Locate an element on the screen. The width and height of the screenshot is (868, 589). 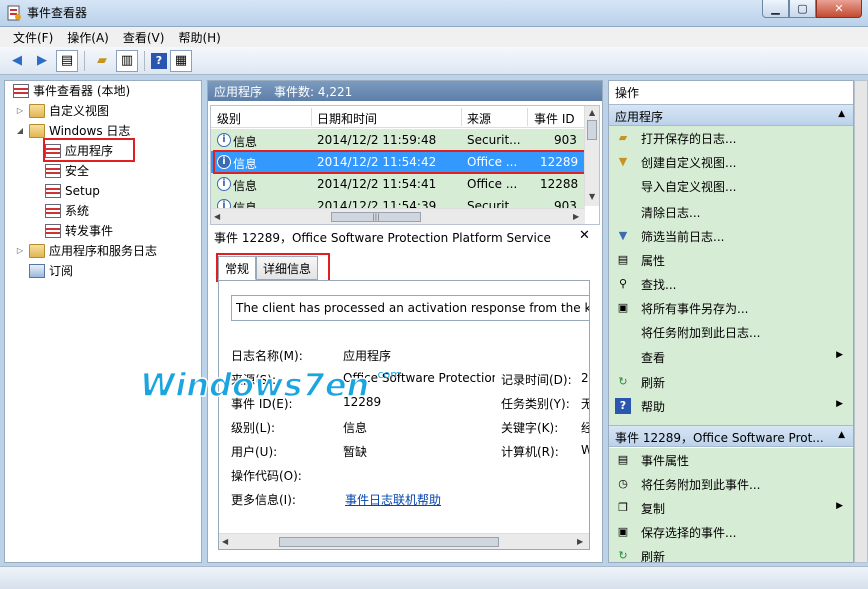
refresh-icon: ↻ is located at coordinates (623, 555).